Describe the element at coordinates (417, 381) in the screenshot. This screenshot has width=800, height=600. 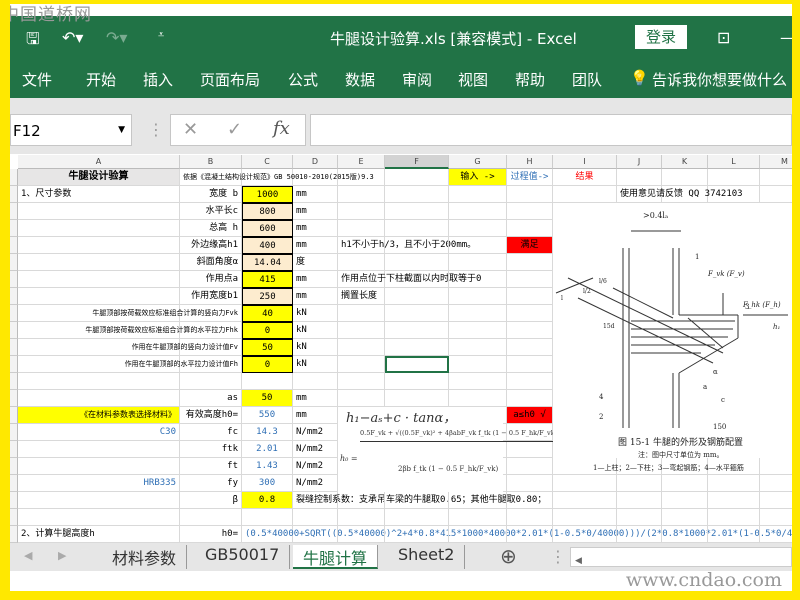
I see `cell-F13` at that location.